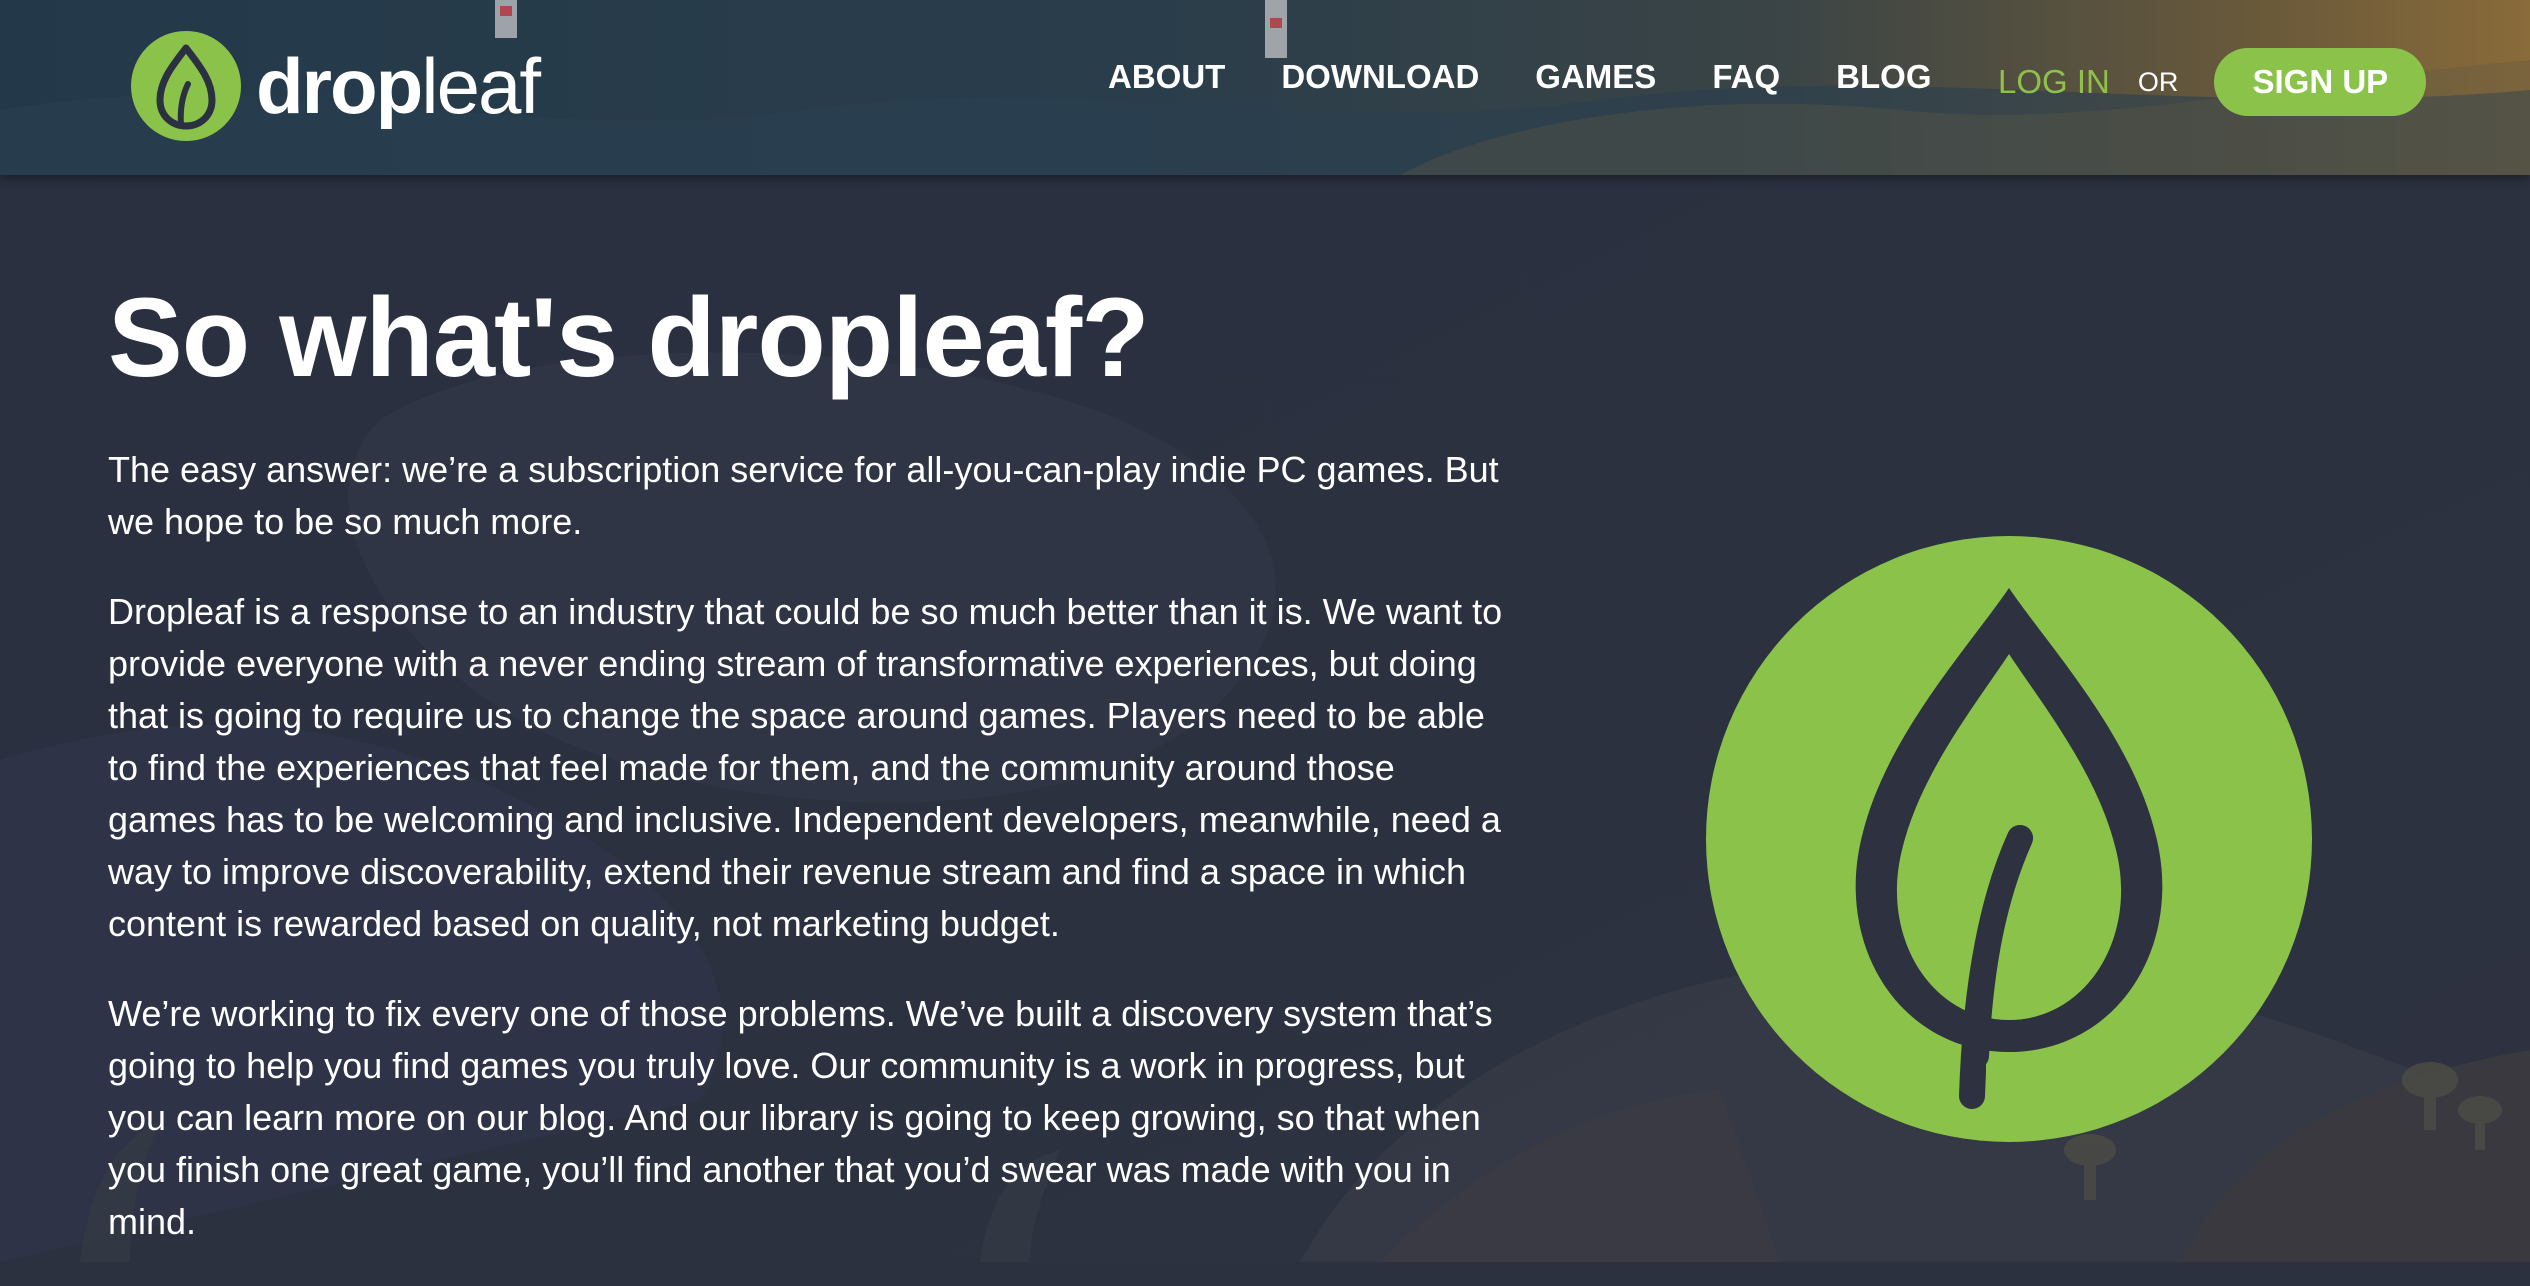  I want to click on page-title: So what's dropleaf?, so click(629, 337).